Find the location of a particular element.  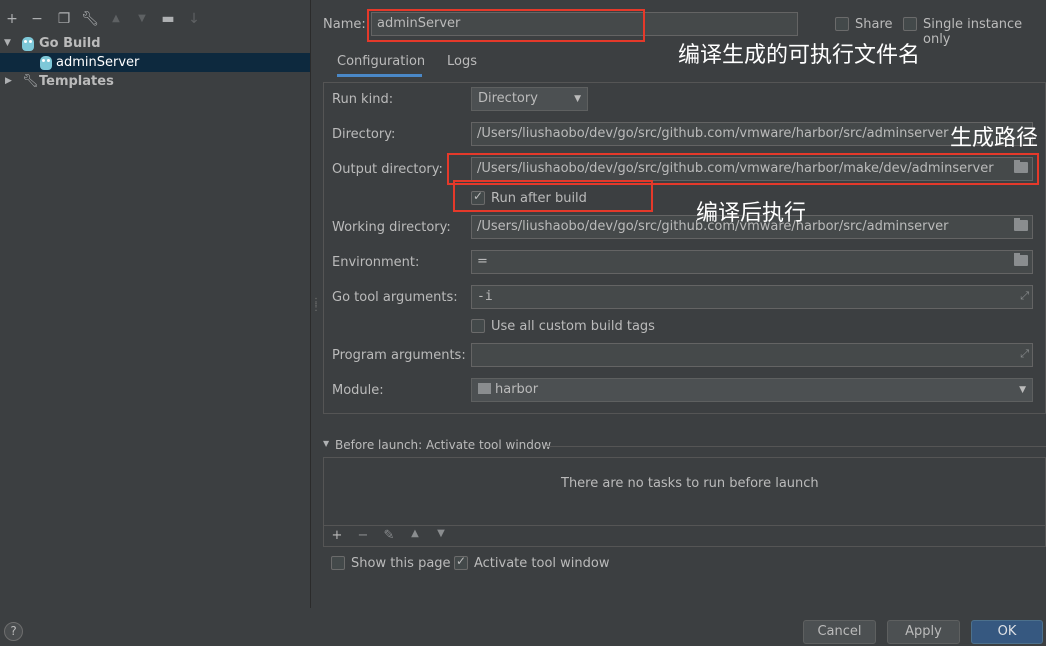

pencil-icon: ✎ is located at coordinates (389, 535).